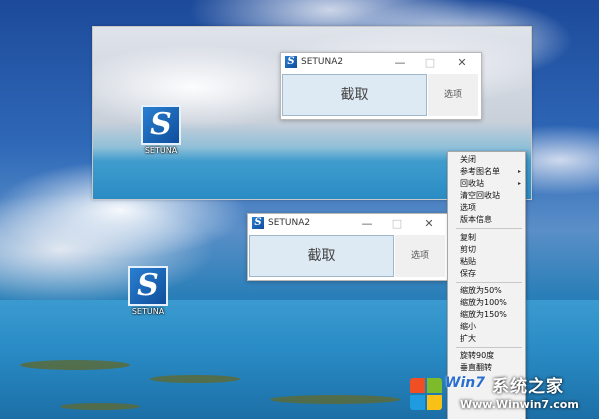 The width and height of the screenshot is (599, 419). I want to click on menu-item-label: 参考图名单, so click(480, 171).